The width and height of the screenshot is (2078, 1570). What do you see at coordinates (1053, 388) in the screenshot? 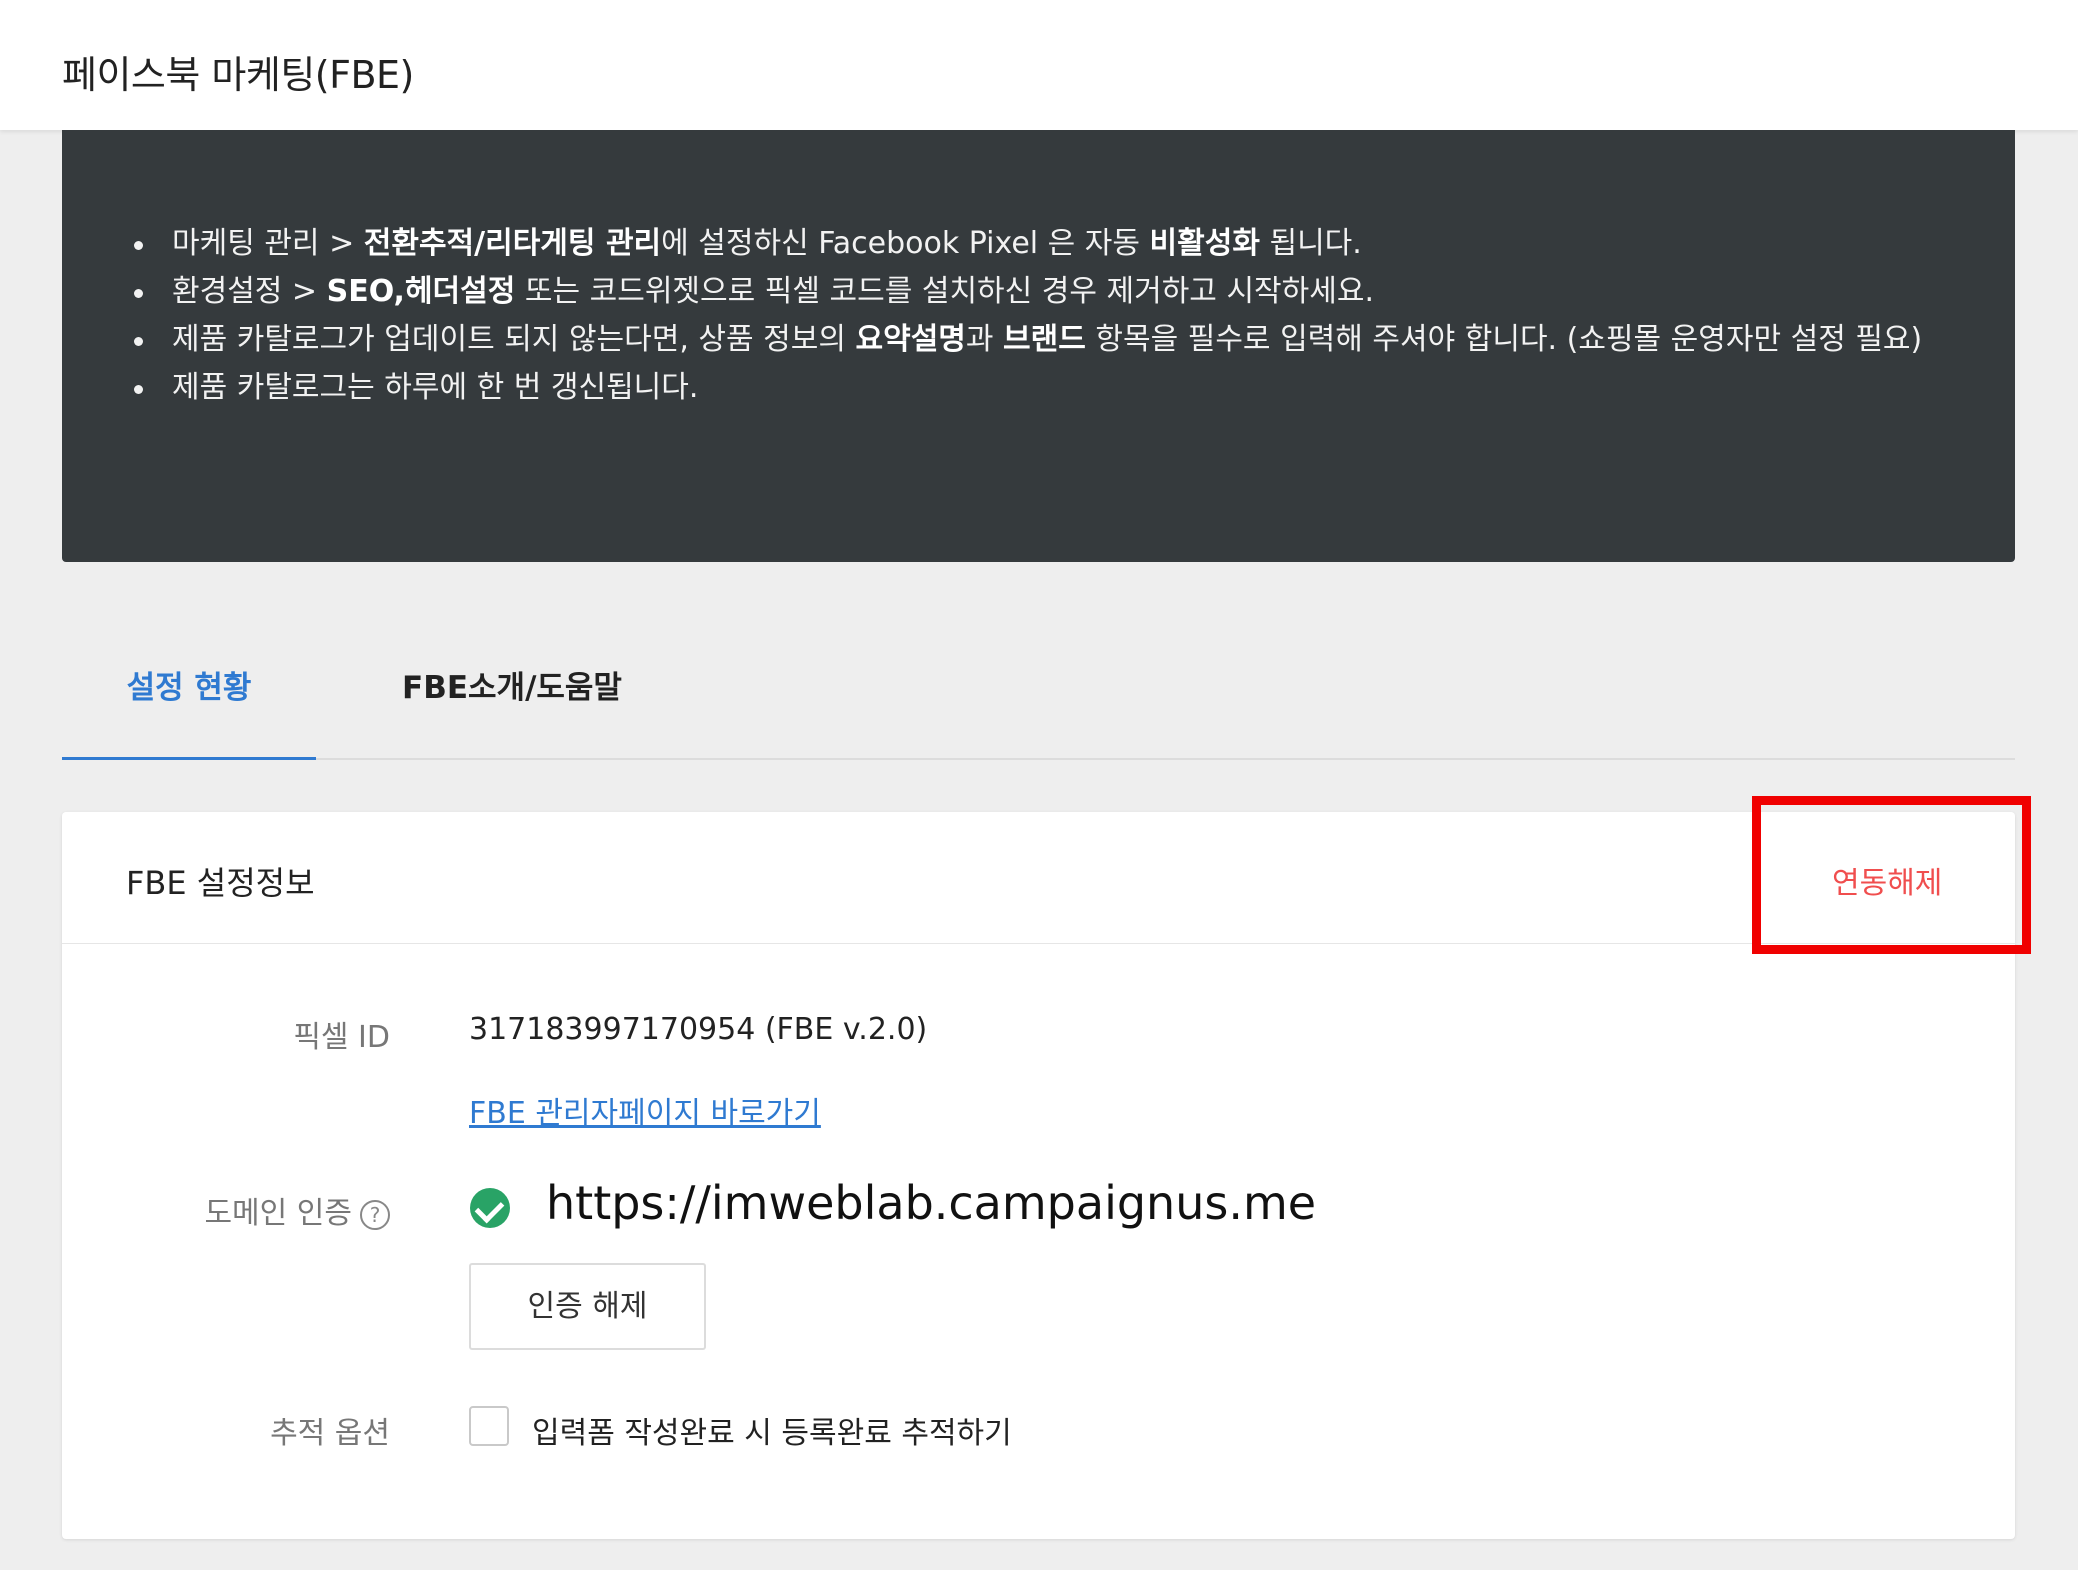
I see `notice-item: 제품 카탈로그는 하루에 한 번 갱신됩니다.` at bounding box center [1053, 388].